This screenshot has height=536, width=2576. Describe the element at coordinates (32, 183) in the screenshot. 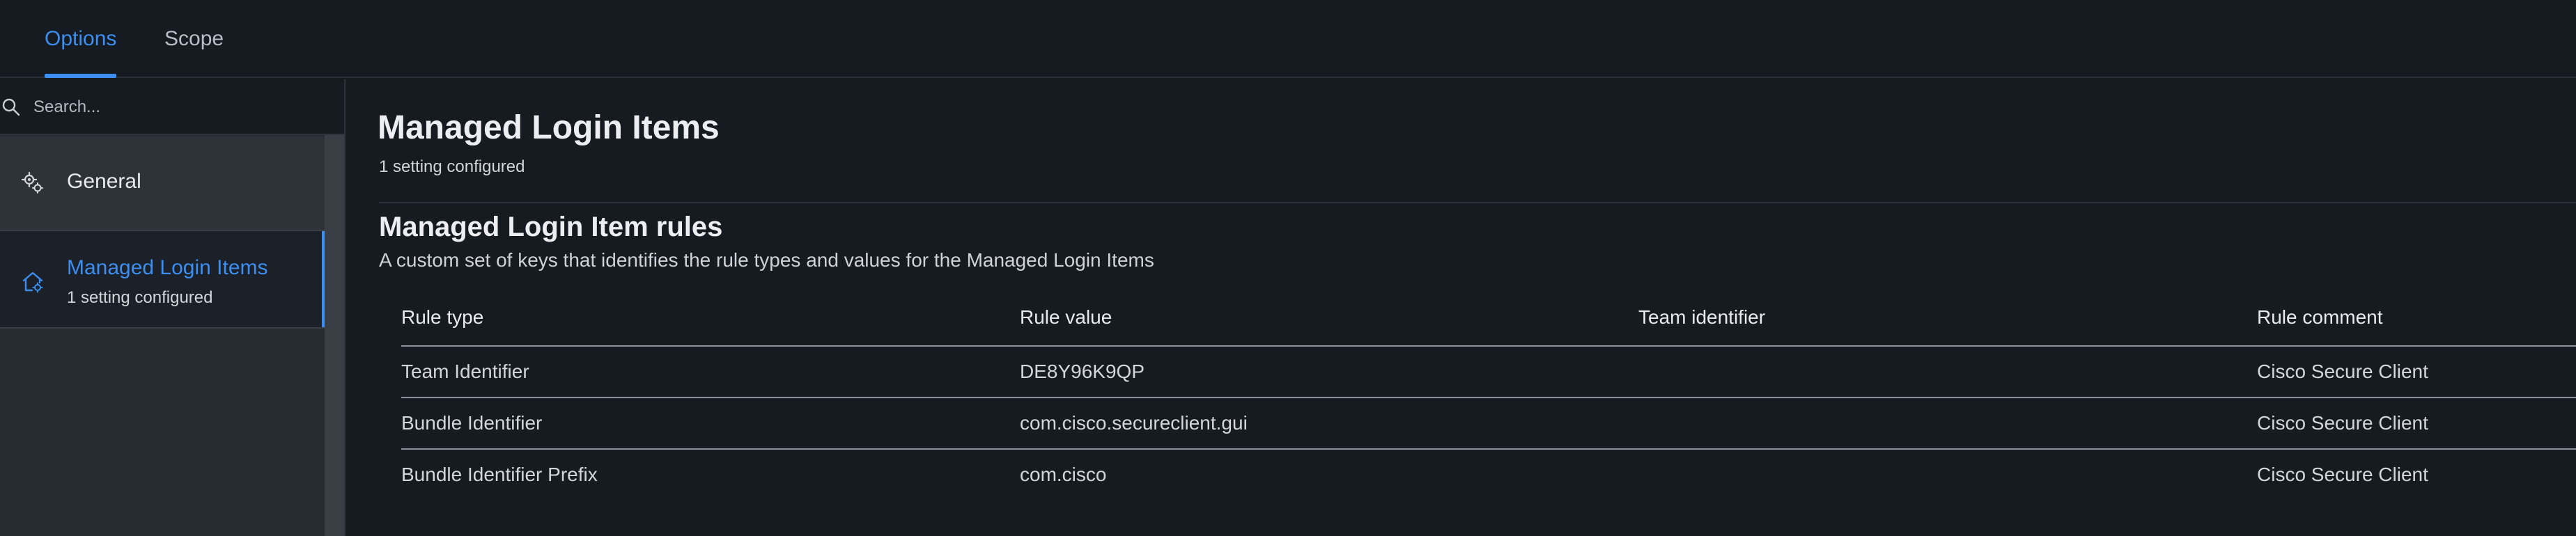

I see `gear-icon` at that location.